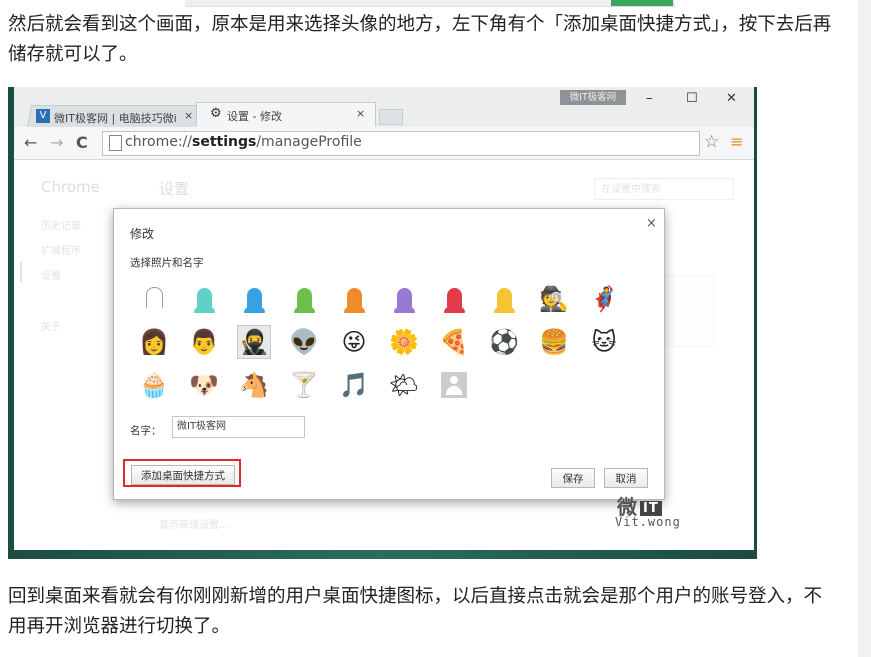 This screenshot has width=871, height=657. What do you see at coordinates (354, 385) in the screenshot?
I see `avatar-music-note-icon: 🎵` at bounding box center [354, 385].